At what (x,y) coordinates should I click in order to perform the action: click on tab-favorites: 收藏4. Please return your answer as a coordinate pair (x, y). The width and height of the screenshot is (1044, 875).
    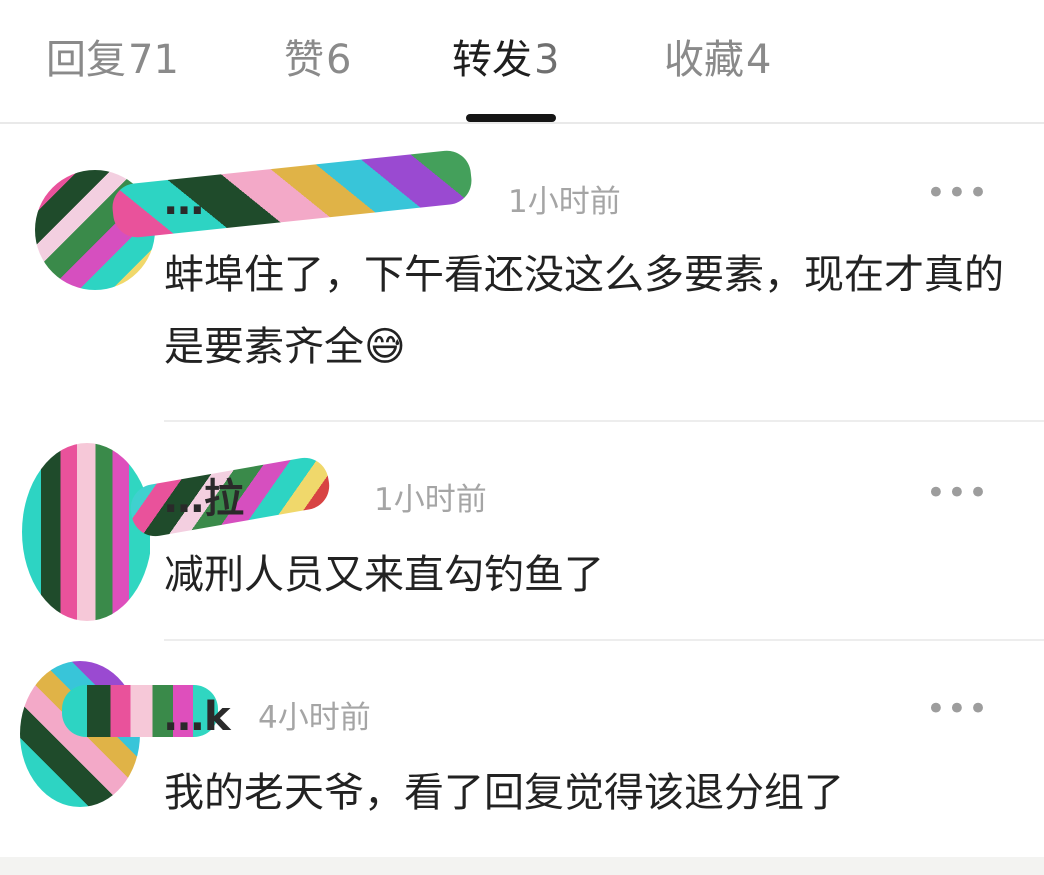
    Looking at the image, I should click on (717, 60).